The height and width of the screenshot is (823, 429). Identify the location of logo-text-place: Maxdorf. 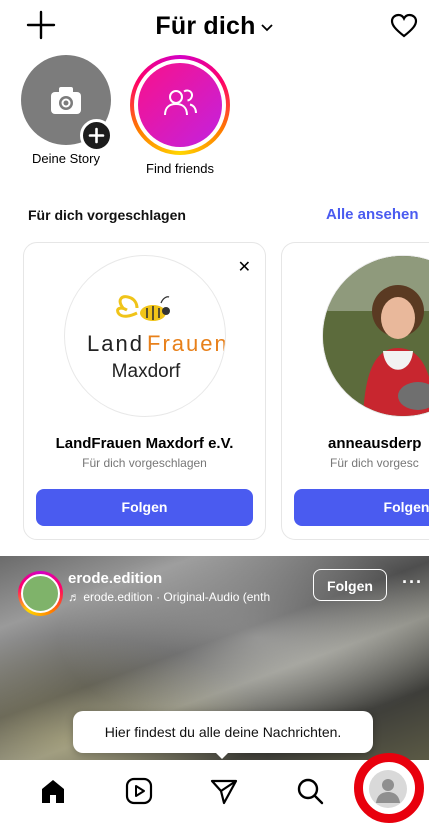
(146, 371).